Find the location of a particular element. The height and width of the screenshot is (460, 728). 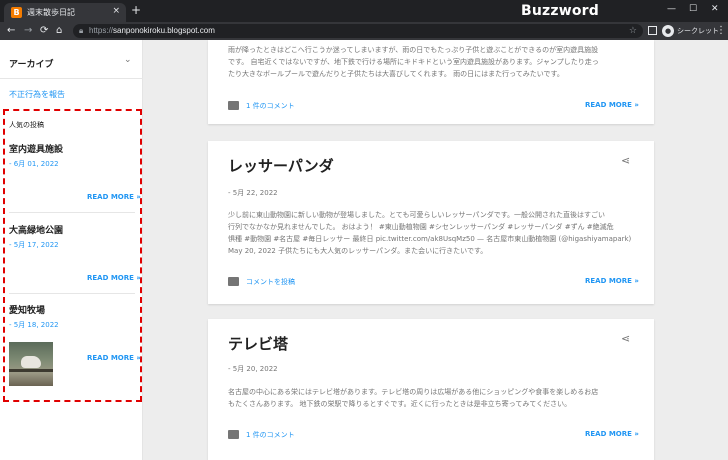

minimize-button: — is located at coordinates (671, 9).